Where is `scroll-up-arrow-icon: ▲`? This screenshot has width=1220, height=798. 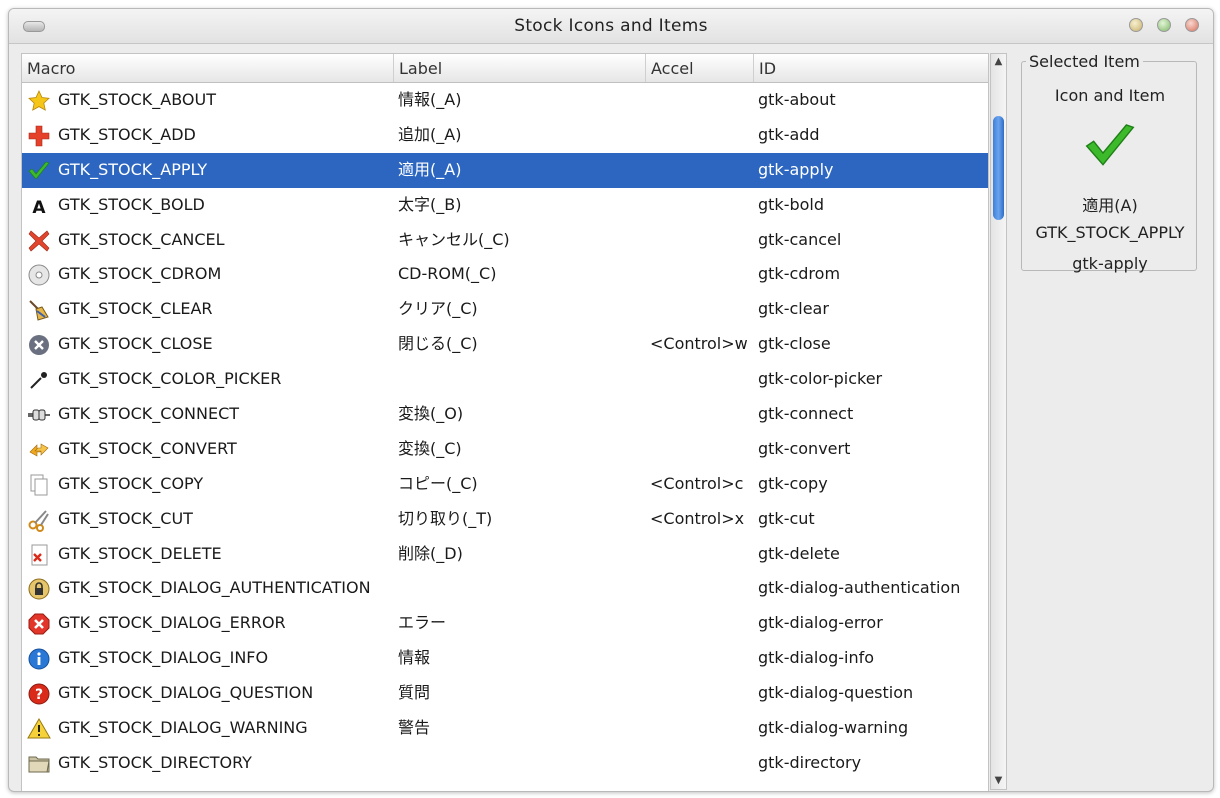 scroll-up-arrow-icon: ▲ is located at coordinates (998, 62).